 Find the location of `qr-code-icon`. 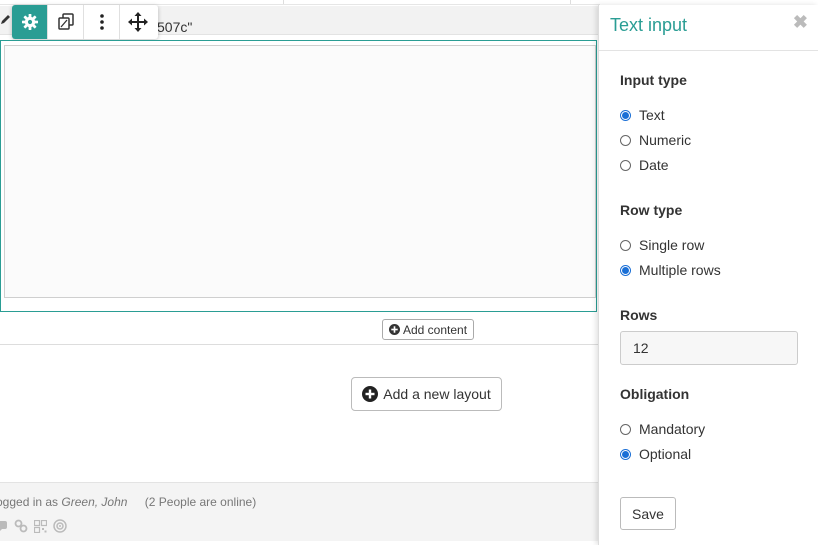

qr-code-icon is located at coordinates (40, 526).